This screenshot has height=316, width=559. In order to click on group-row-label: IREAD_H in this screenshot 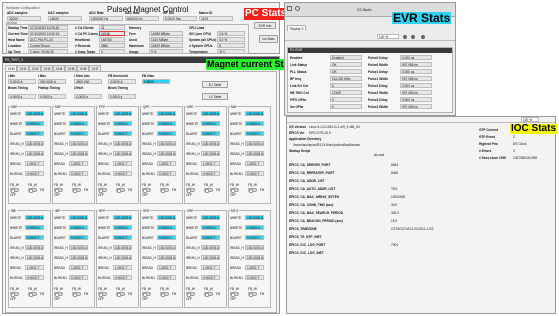, I will do `click(237, 144)`.